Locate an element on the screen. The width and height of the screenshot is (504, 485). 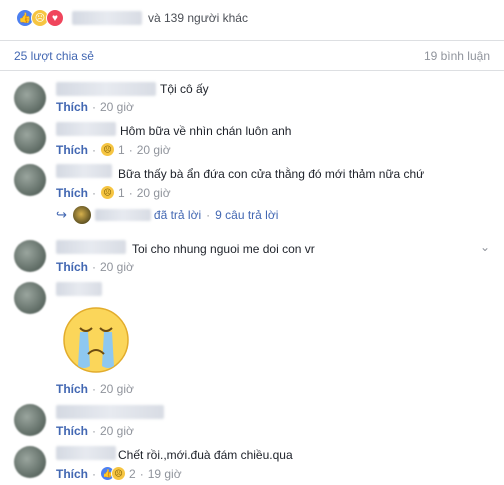
comment-reactions: 👍 ☹ 2 is located at coordinates (118, 473).